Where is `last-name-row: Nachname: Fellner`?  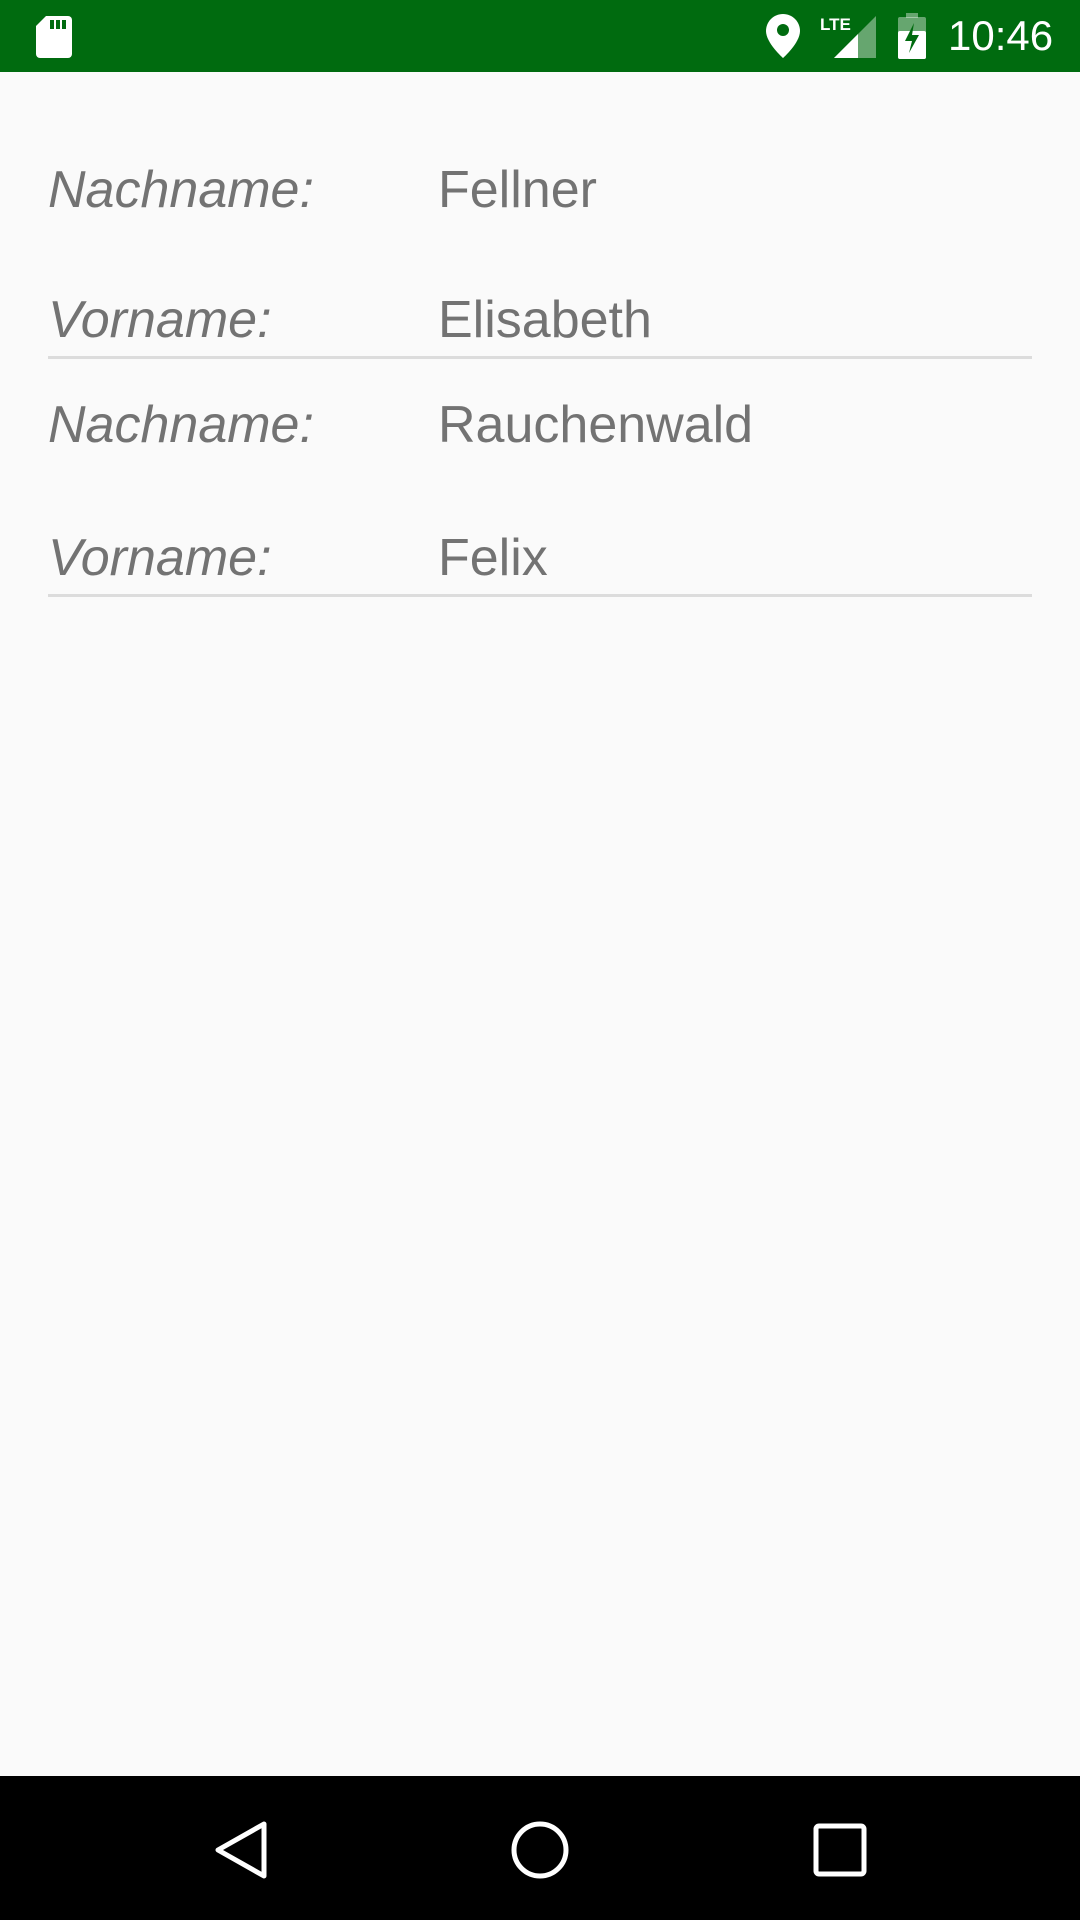
last-name-row: Nachname: Fellner is located at coordinates (540, 190).